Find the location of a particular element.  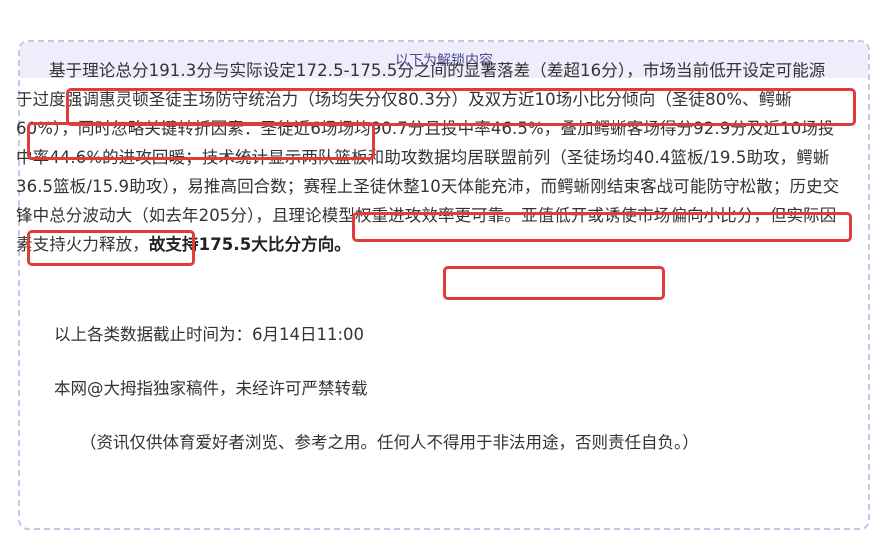

copyright-note: 本网@大拇指独家稿件，未经许可严禁转载 is located at coordinates (211, 388).